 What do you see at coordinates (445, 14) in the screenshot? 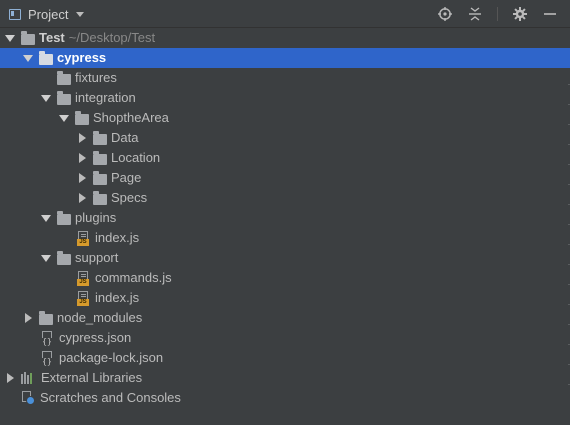
I see `locate-file-icon` at bounding box center [445, 14].